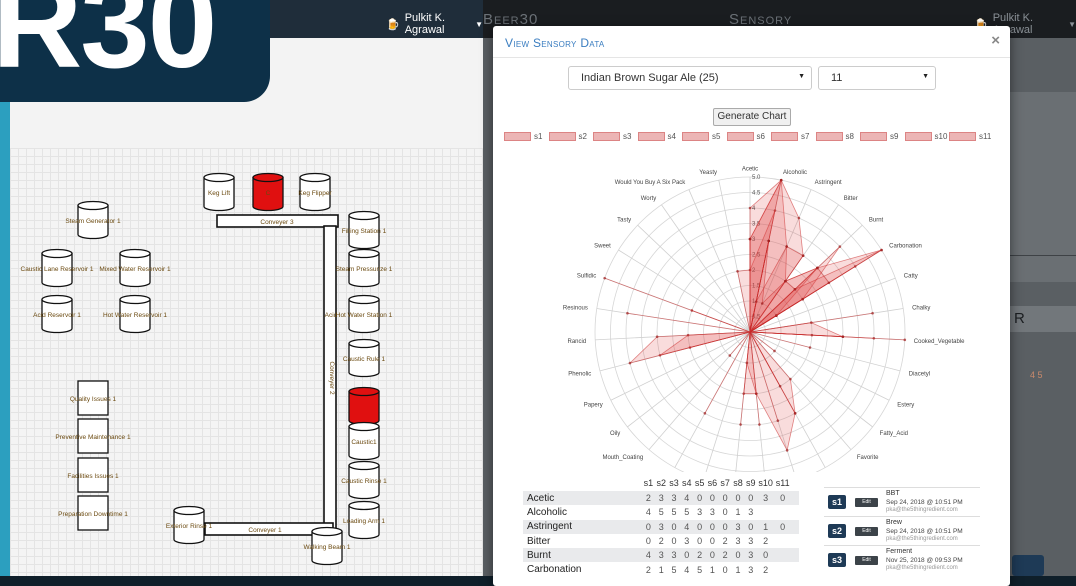  Describe the element at coordinates (219, 192) in the screenshot. I see `process-node: Keg Lift` at that location.